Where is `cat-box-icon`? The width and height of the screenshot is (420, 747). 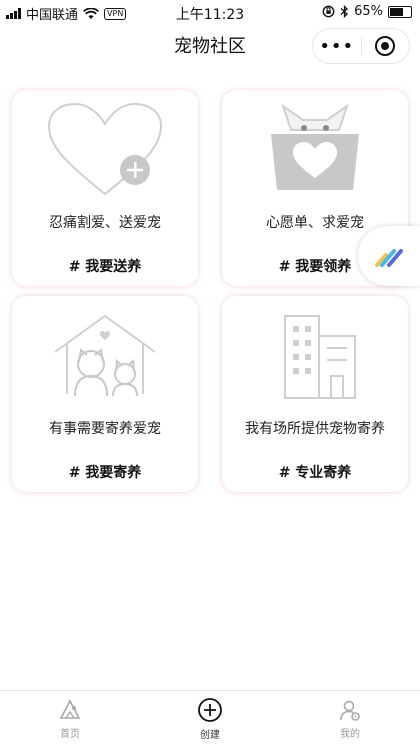
cat-box-icon is located at coordinates (315, 146).